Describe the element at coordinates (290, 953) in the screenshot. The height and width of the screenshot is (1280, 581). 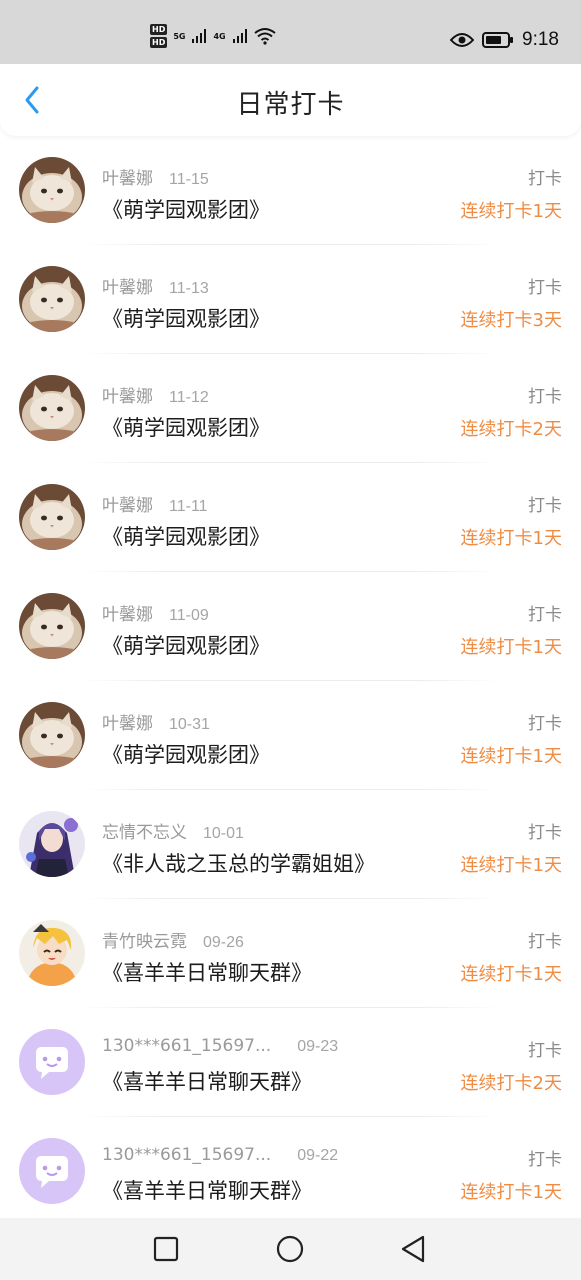
I see `checkin-row: 青竹映云霓 09-26 《喜羊羊日常聊天群》 打卡连续打卡1天` at that location.